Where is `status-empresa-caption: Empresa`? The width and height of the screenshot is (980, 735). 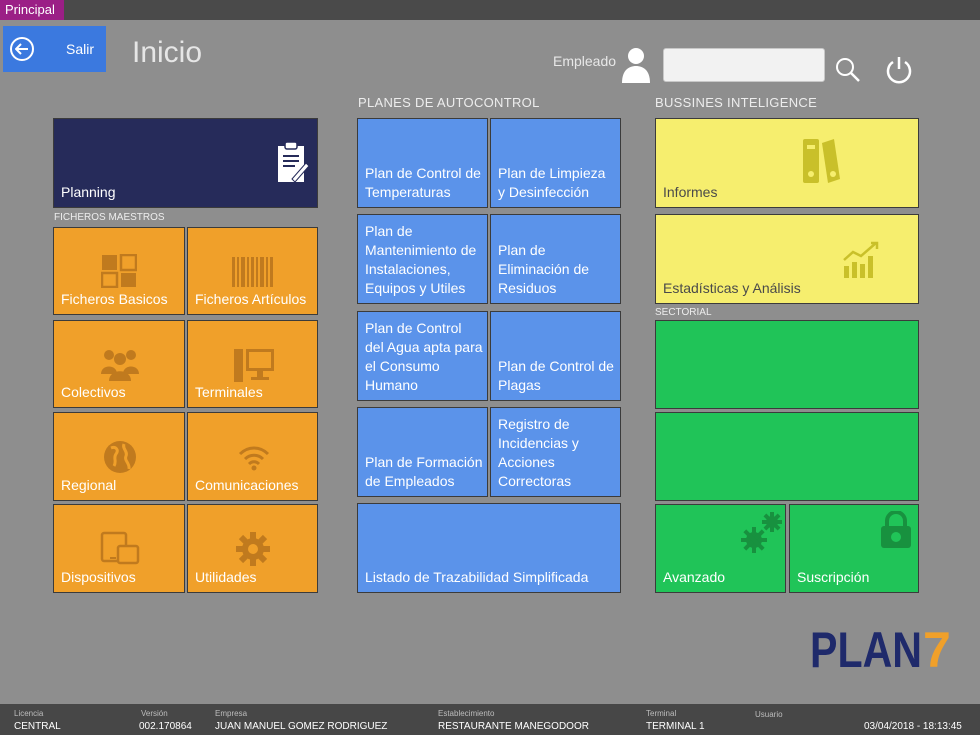 status-empresa-caption: Empresa is located at coordinates (231, 713).